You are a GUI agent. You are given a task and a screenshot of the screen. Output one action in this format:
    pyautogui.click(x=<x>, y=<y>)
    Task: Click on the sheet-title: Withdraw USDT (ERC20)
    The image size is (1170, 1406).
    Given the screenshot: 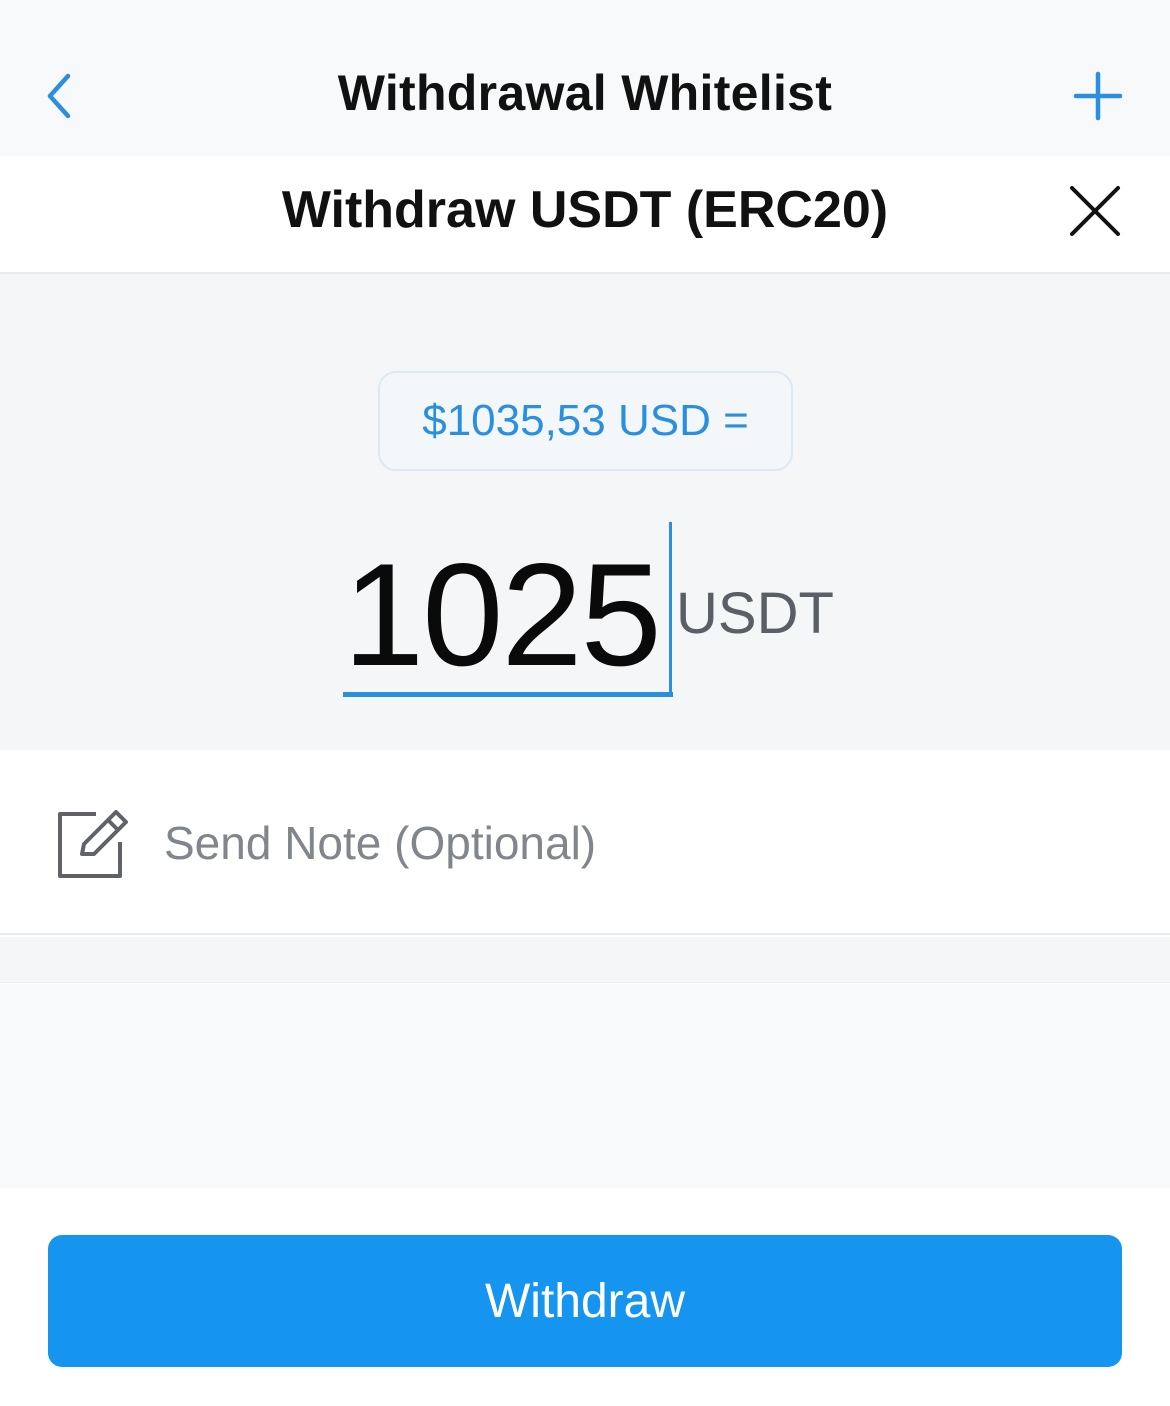 What is the action you would take?
    pyautogui.click(x=585, y=210)
    